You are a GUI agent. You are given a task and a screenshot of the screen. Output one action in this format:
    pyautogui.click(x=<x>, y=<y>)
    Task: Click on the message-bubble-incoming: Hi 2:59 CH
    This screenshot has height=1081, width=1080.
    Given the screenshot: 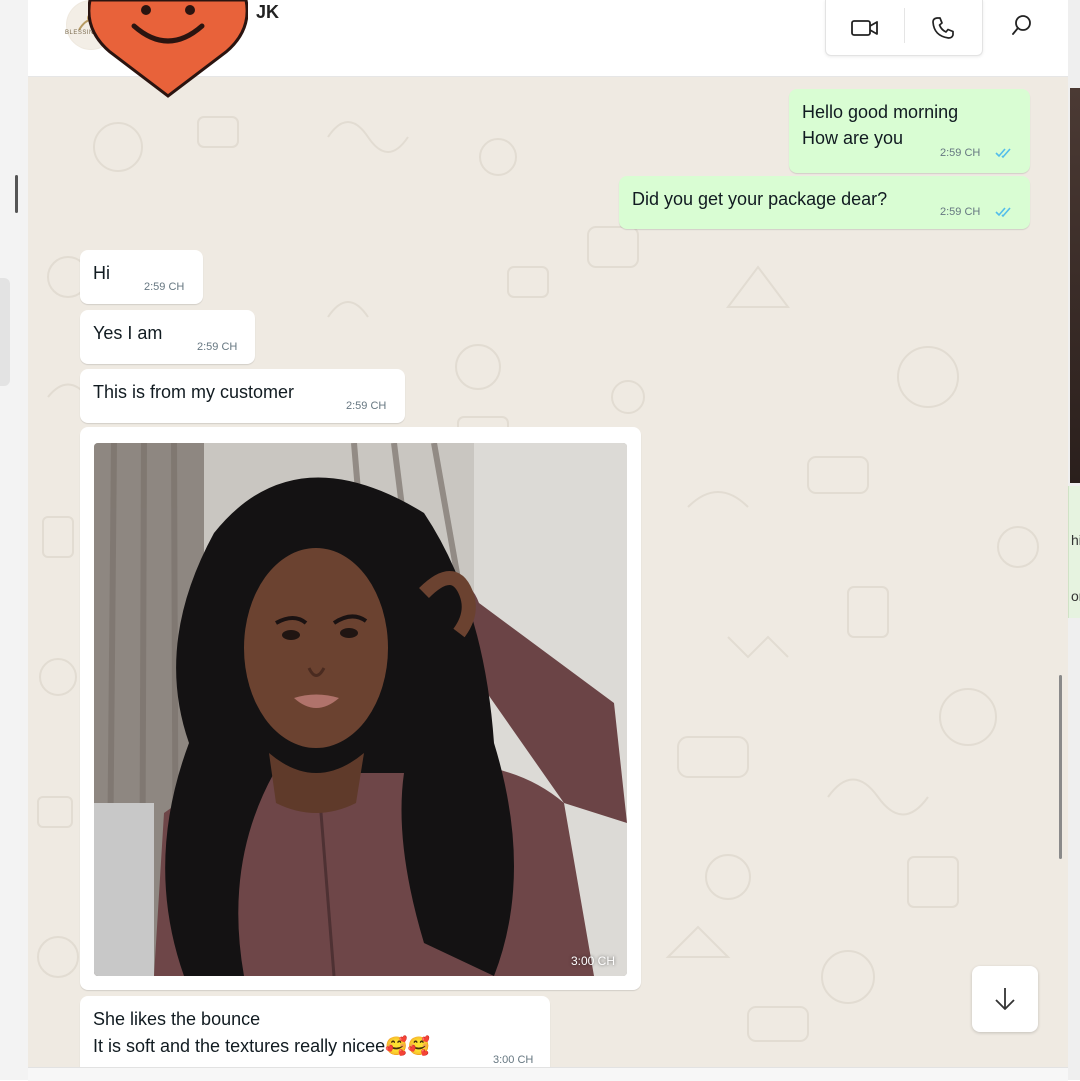 What is the action you would take?
    pyautogui.click(x=141, y=277)
    